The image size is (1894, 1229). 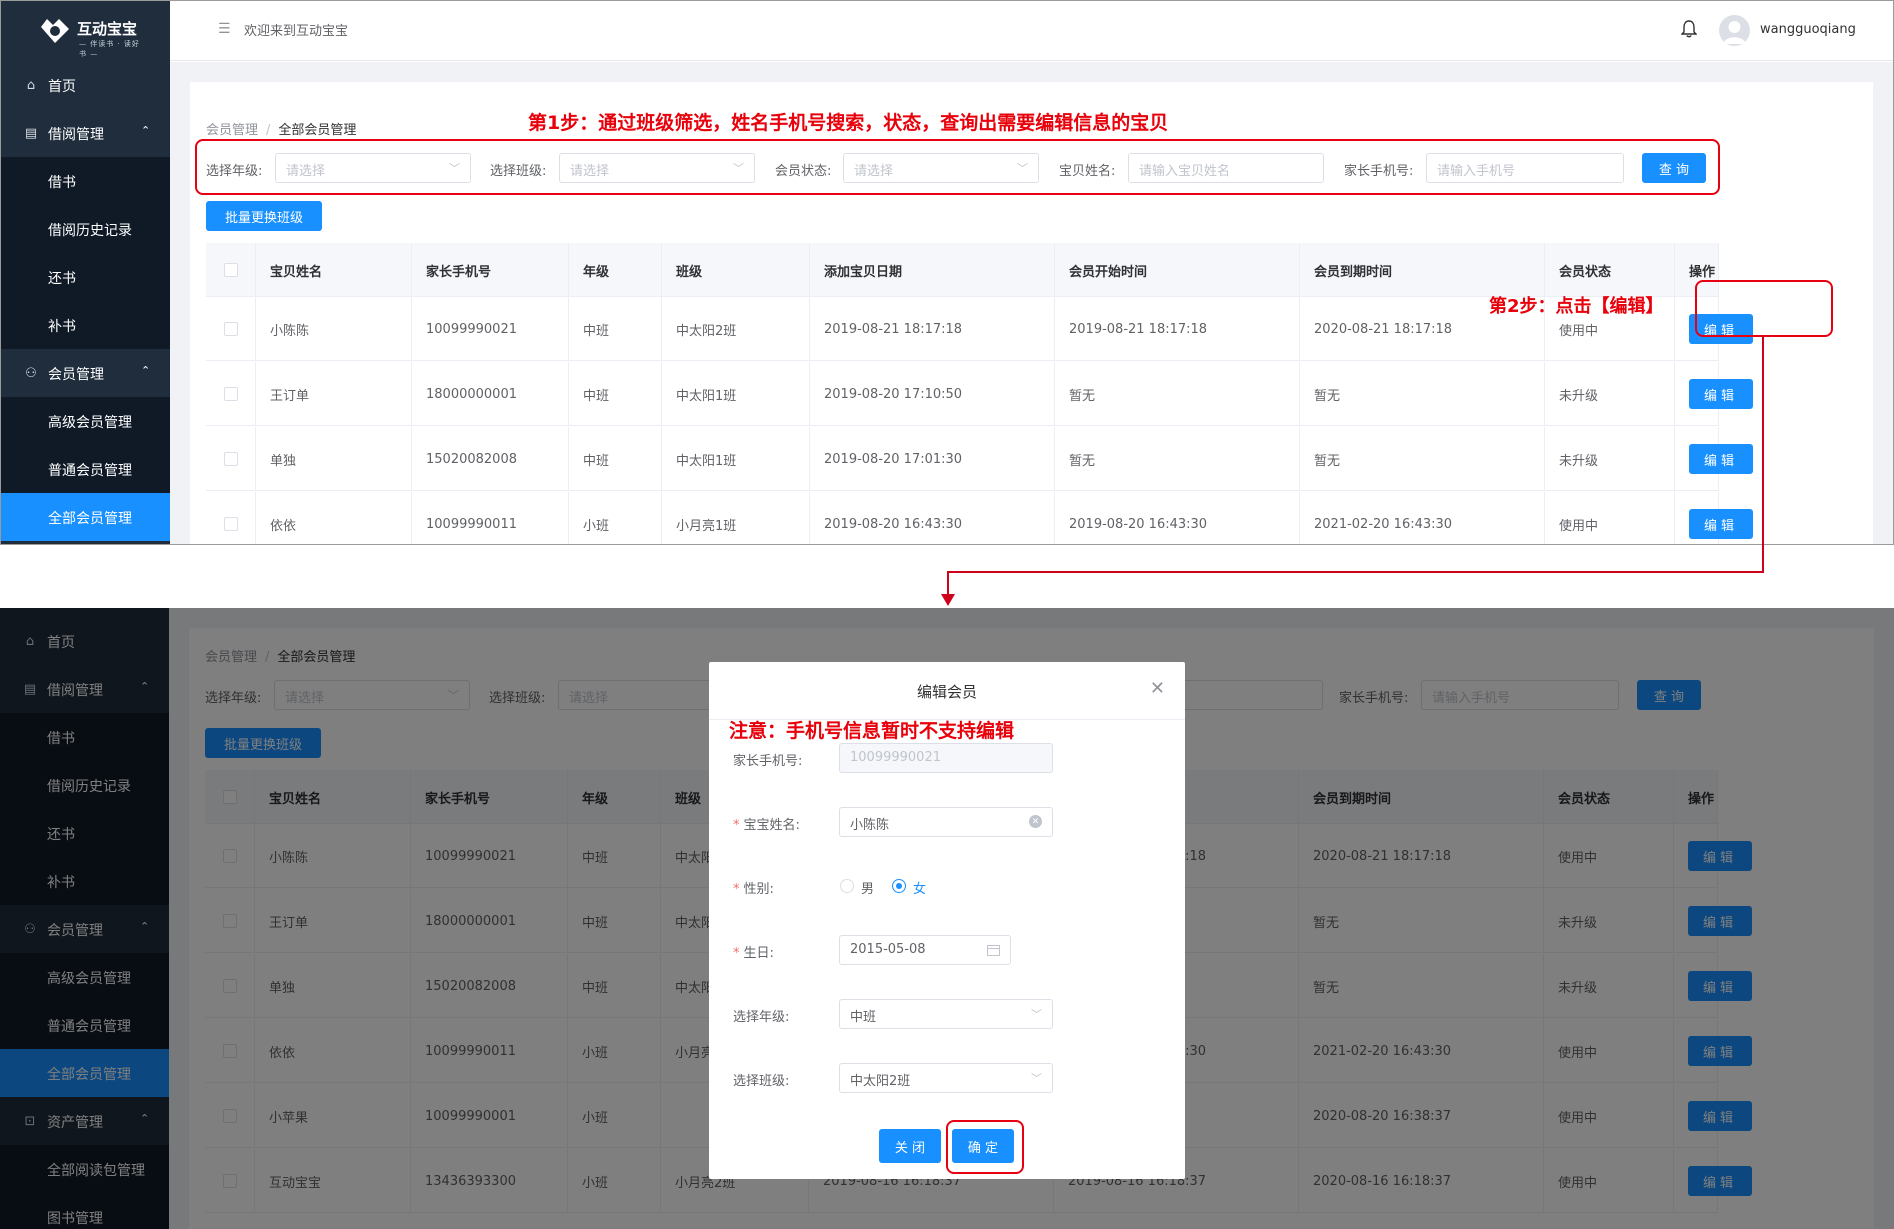 I want to click on logo-subtitle: — 伴读书 · 读好书 —, so click(x=109, y=49).